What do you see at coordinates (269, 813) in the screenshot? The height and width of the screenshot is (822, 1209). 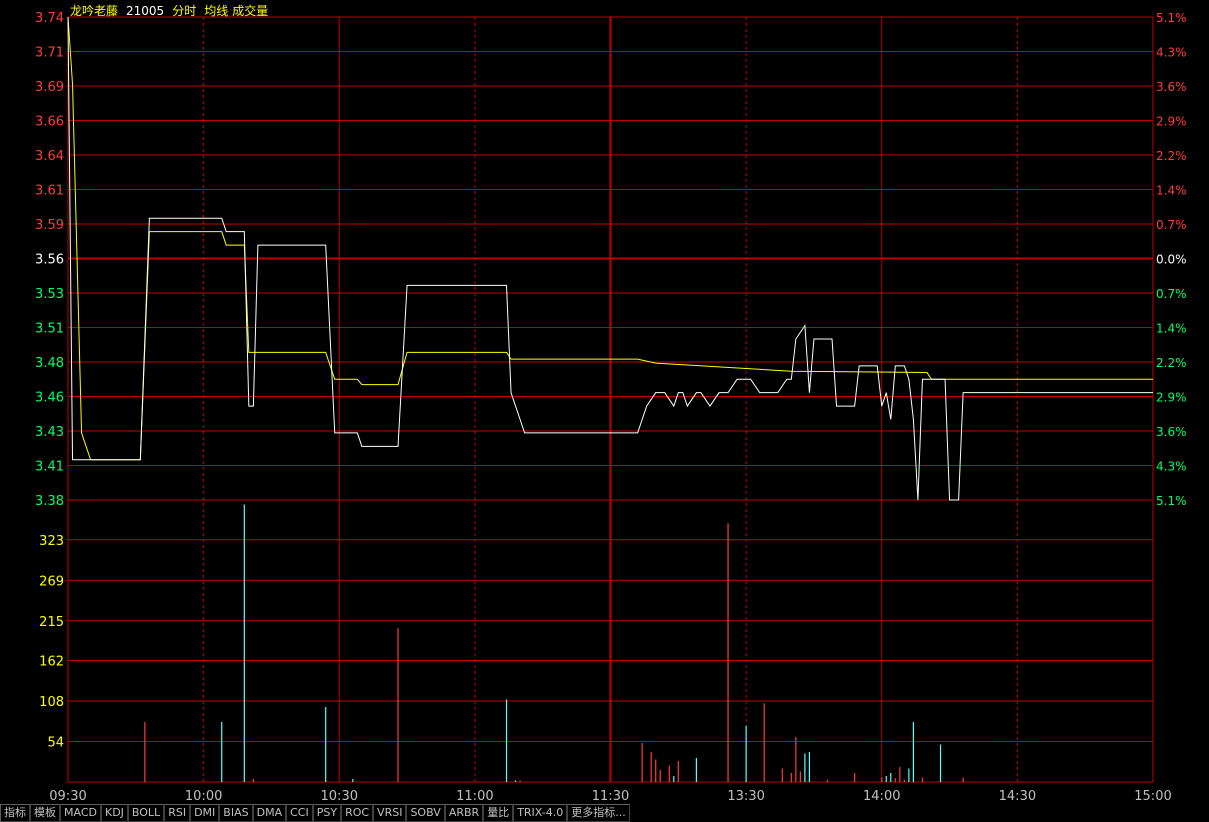 I see `toolbar-item: DMA` at bounding box center [269, 813].